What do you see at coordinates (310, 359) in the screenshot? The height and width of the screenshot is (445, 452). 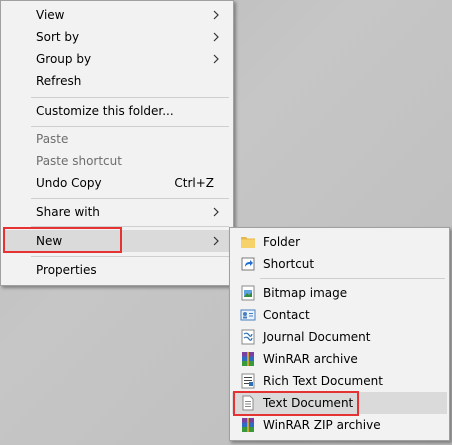 I see `menu-item-label: WinRAR archive` at bounding box center [310, 359].